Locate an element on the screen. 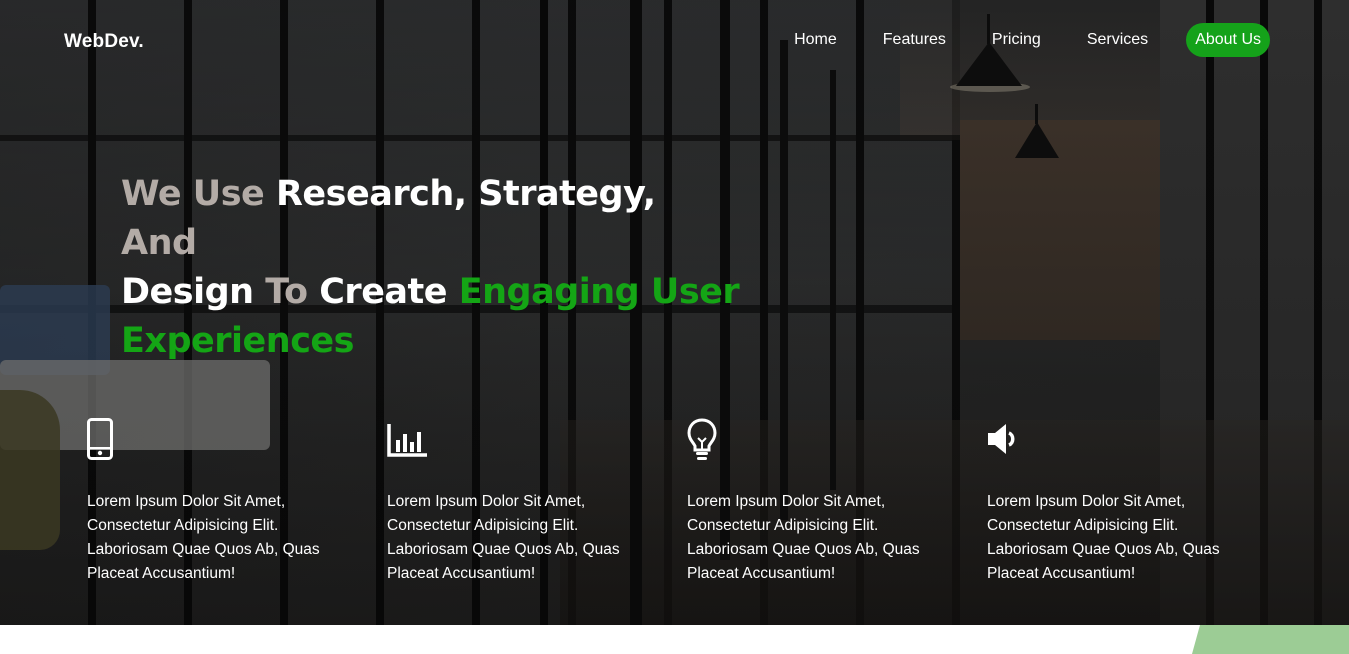 Image resolution: width=1349 pixels, height=654 pixels. lightbulb-icon is located at coordinates (817, 440).